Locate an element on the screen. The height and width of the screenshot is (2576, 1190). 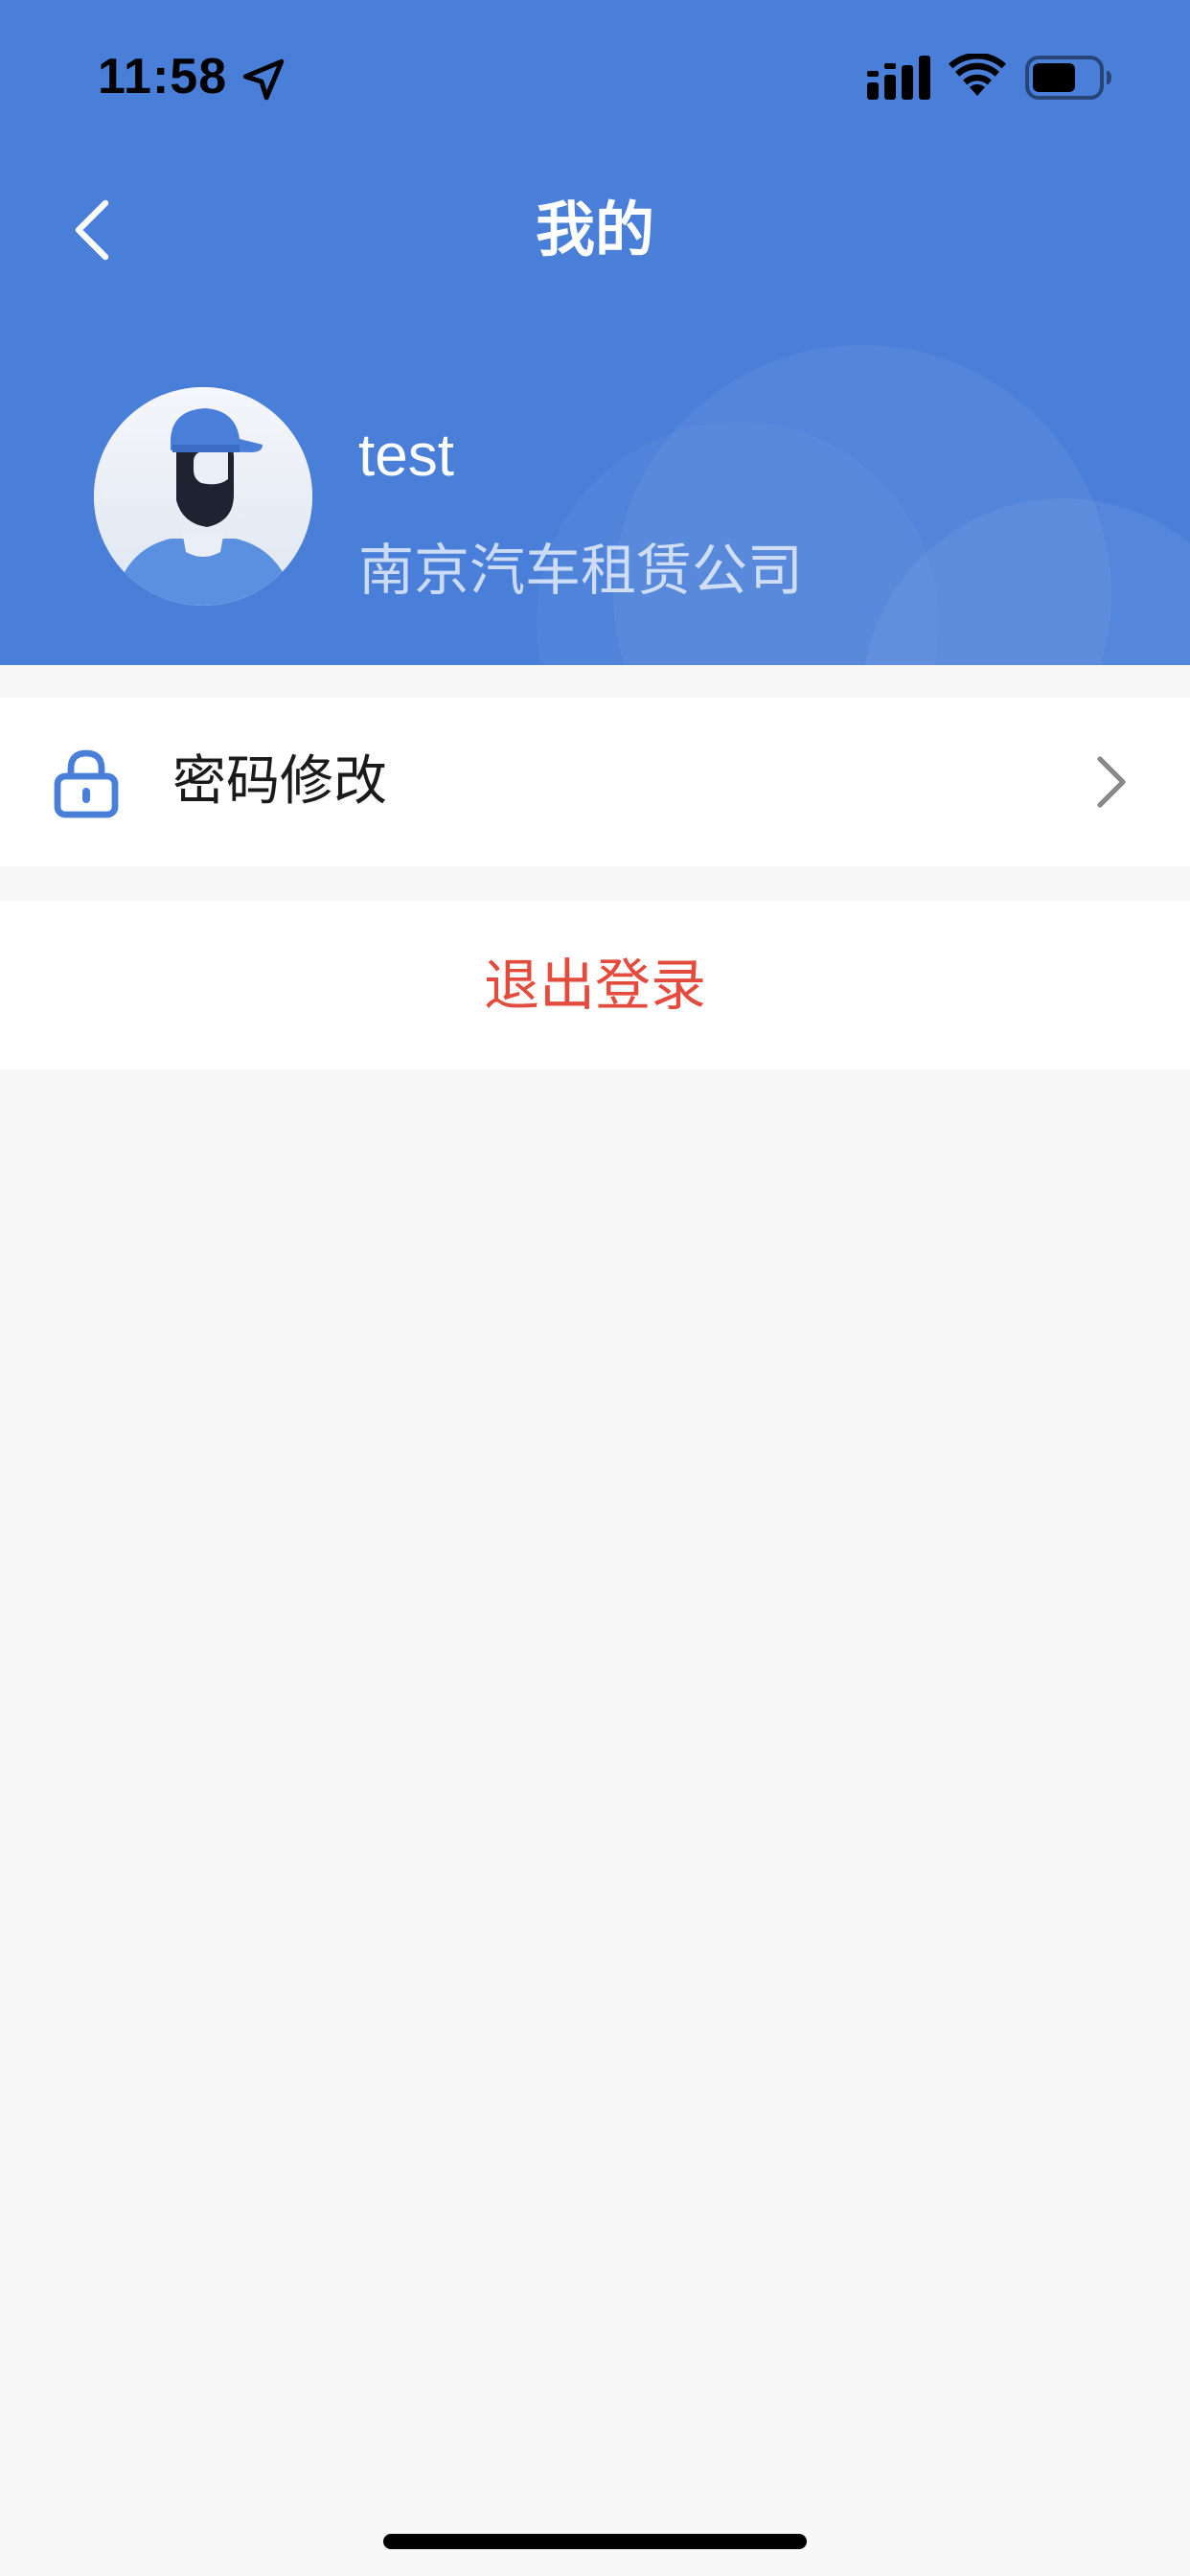
page-title: 我的 is located at coordinates (594, 229).